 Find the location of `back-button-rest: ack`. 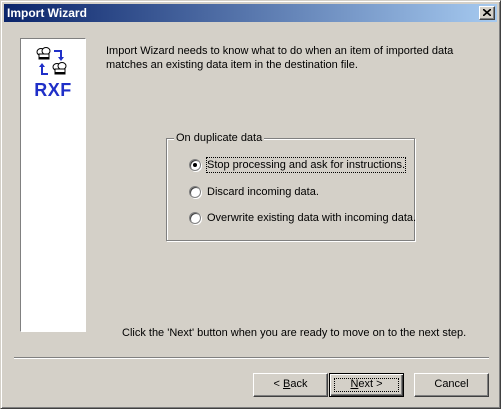

back-button-rest: ack is located at coordinates (299, 384).